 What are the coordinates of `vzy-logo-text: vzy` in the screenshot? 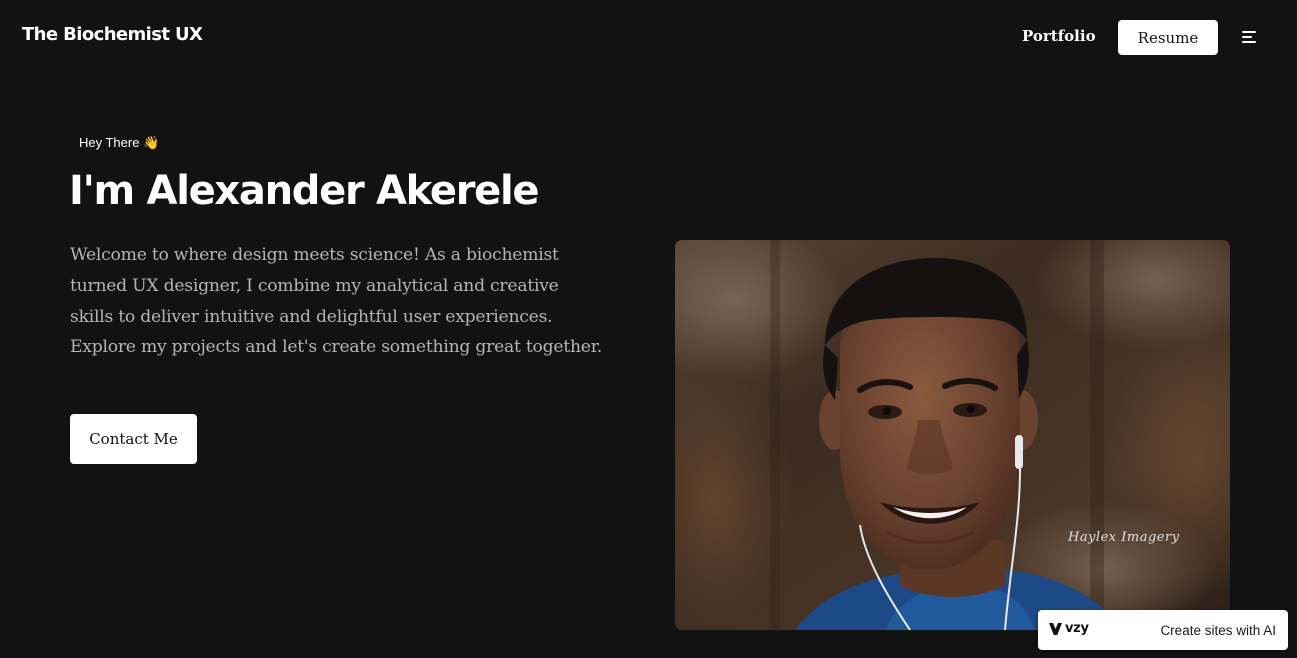 It's located at (1077, 628).